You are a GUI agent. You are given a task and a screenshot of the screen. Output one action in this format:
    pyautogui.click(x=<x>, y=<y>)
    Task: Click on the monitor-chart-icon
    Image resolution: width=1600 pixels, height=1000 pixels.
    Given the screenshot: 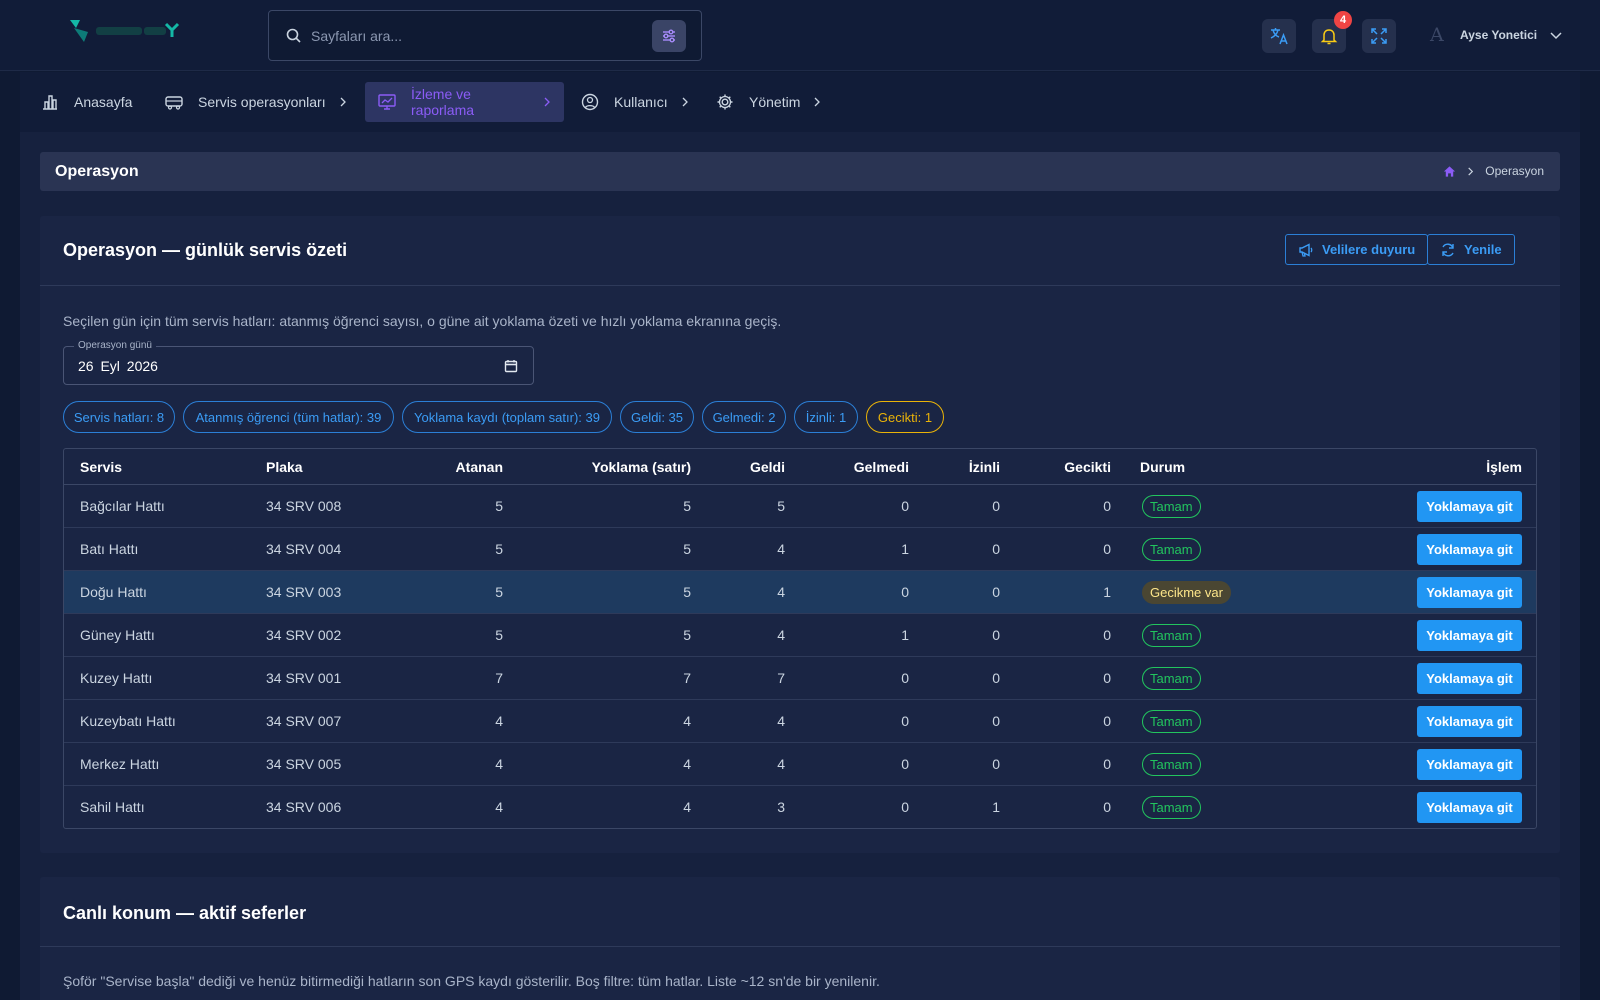 What is the action you would take?
    pyautogui.click(x=387, y=102)
    